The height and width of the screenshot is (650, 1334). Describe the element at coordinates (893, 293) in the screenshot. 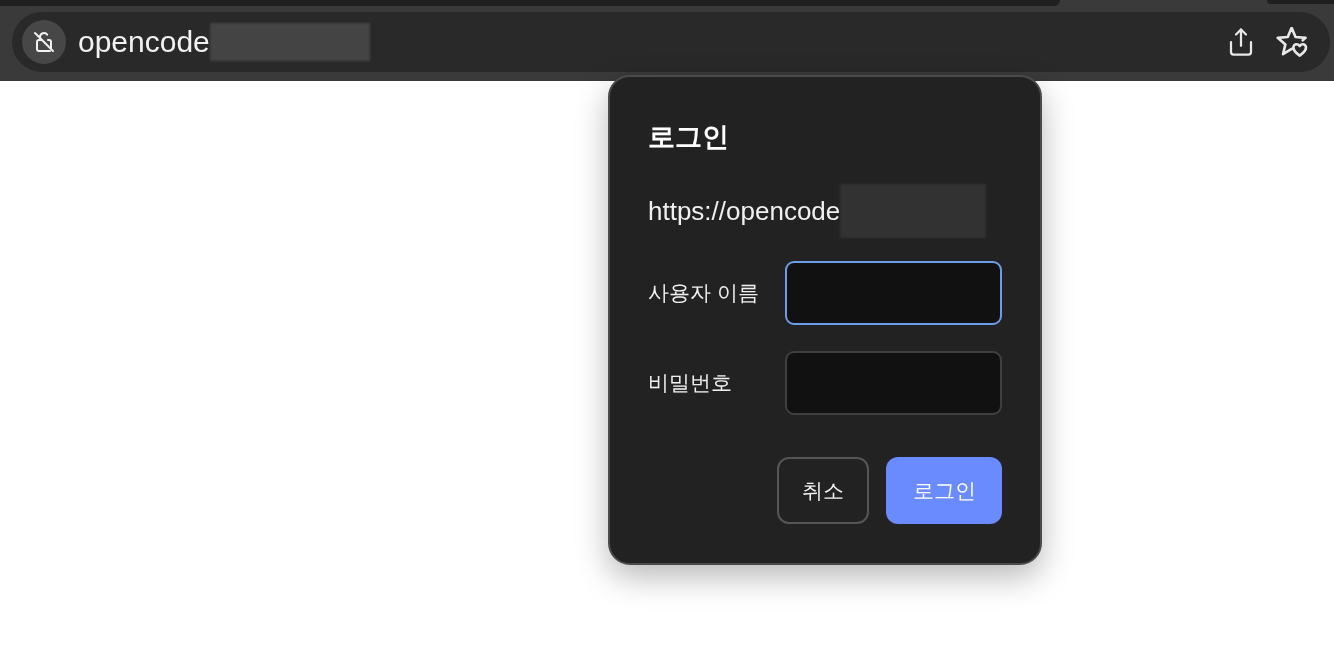

I see `username-field` at that location.